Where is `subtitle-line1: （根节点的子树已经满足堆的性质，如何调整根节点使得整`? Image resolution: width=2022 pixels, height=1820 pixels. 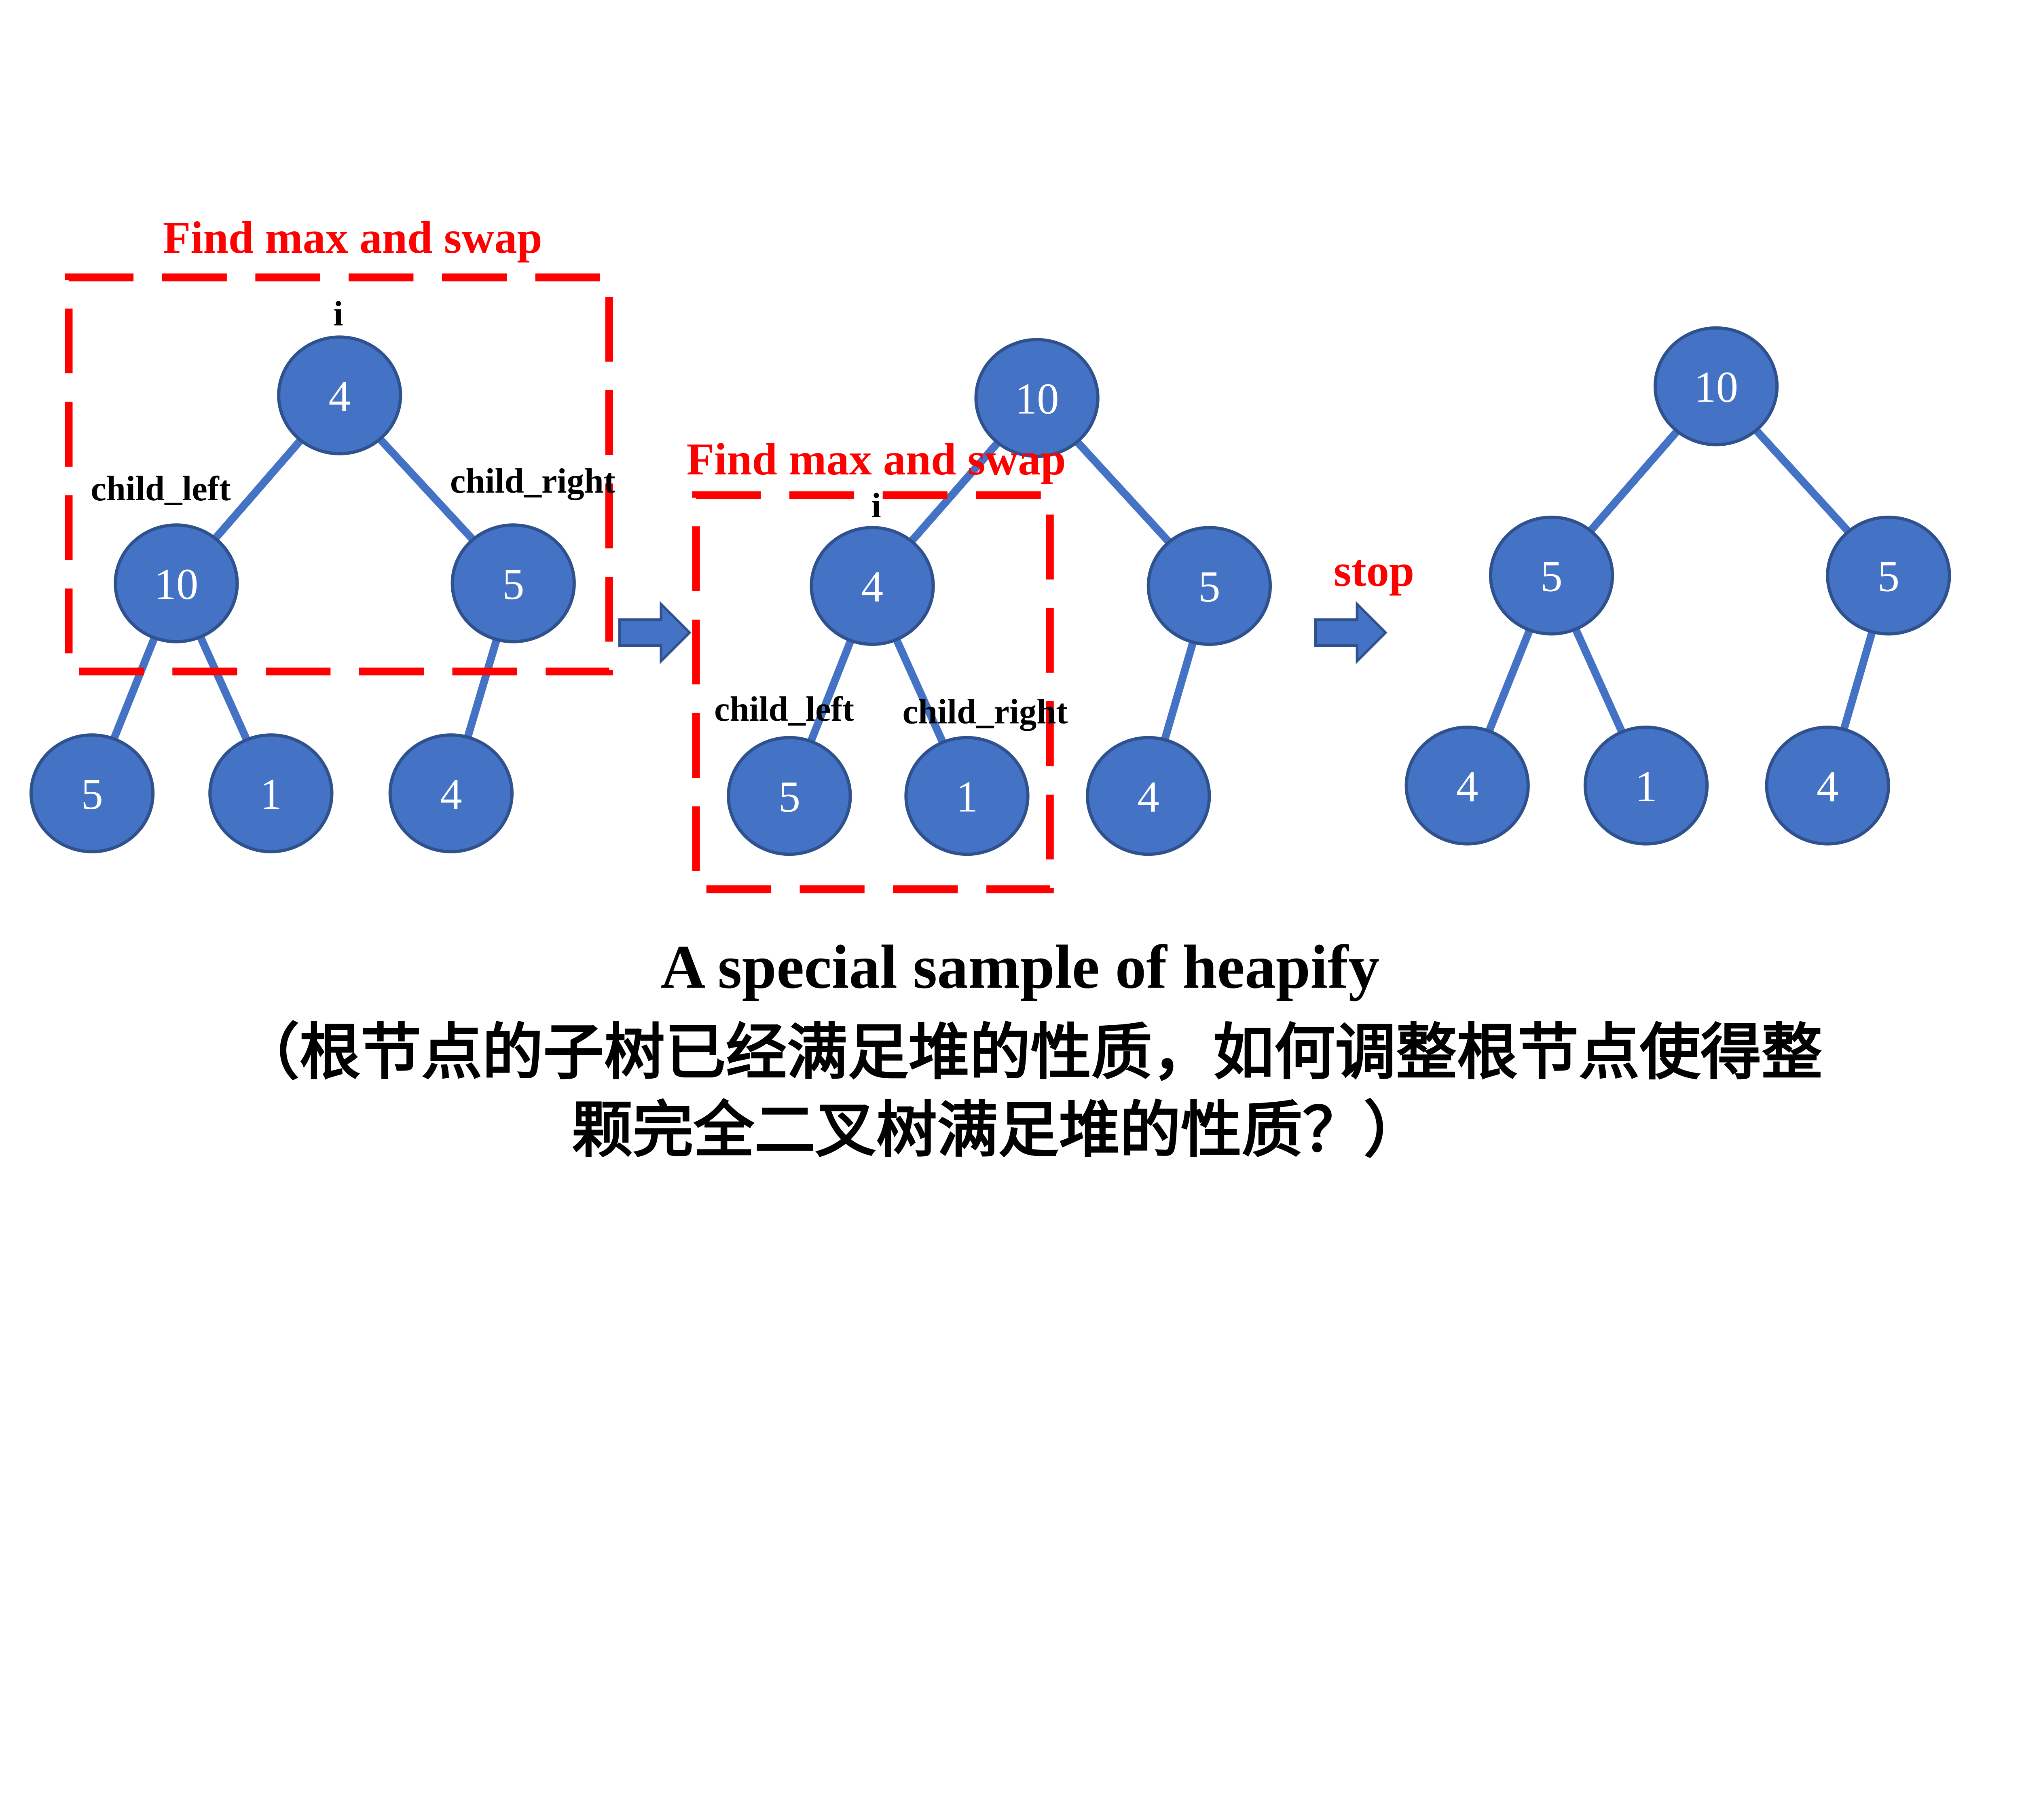
subtitle-line1: （根节点的子树已经满足堆的性质，如何调整根节点使得整 is located at coordinates (1030, 1052).